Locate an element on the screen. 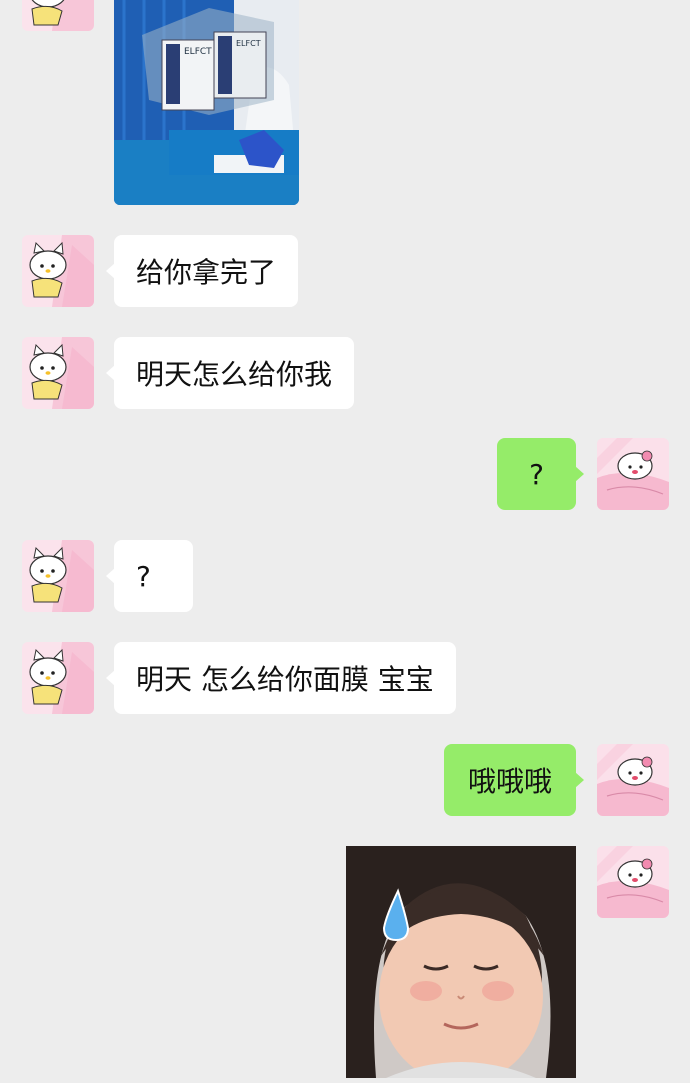  incoming-message: 明天怎么给你我 is located at coordinates (230, 373).